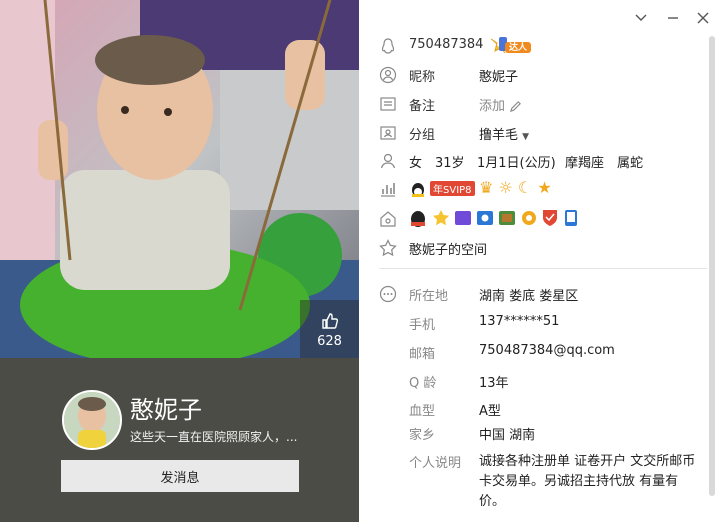 The height and width of the screenshot is (522, 722). What do you see at coordinates (388, 46) in the screenshot?
I see `penguin-icon` at bounding box center [388, 46].